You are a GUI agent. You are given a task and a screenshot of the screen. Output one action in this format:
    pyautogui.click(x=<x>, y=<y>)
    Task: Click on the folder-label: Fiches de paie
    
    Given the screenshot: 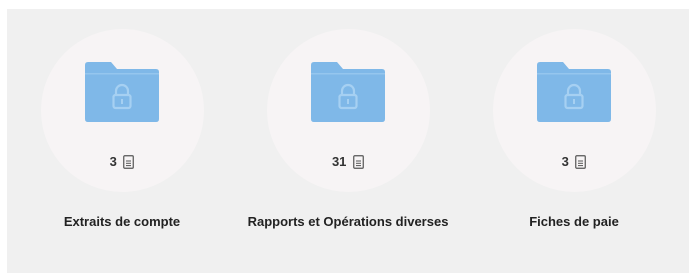 What is the action you would take?
    pyautogui.click(x=574, y=221)
    